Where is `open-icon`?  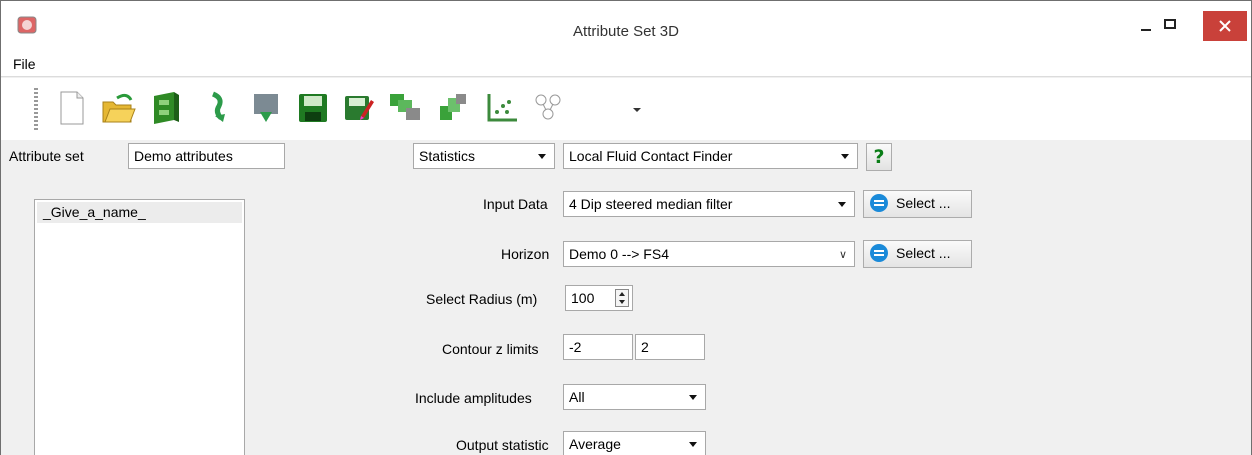 open-icon is located at coordinates (118, 108).